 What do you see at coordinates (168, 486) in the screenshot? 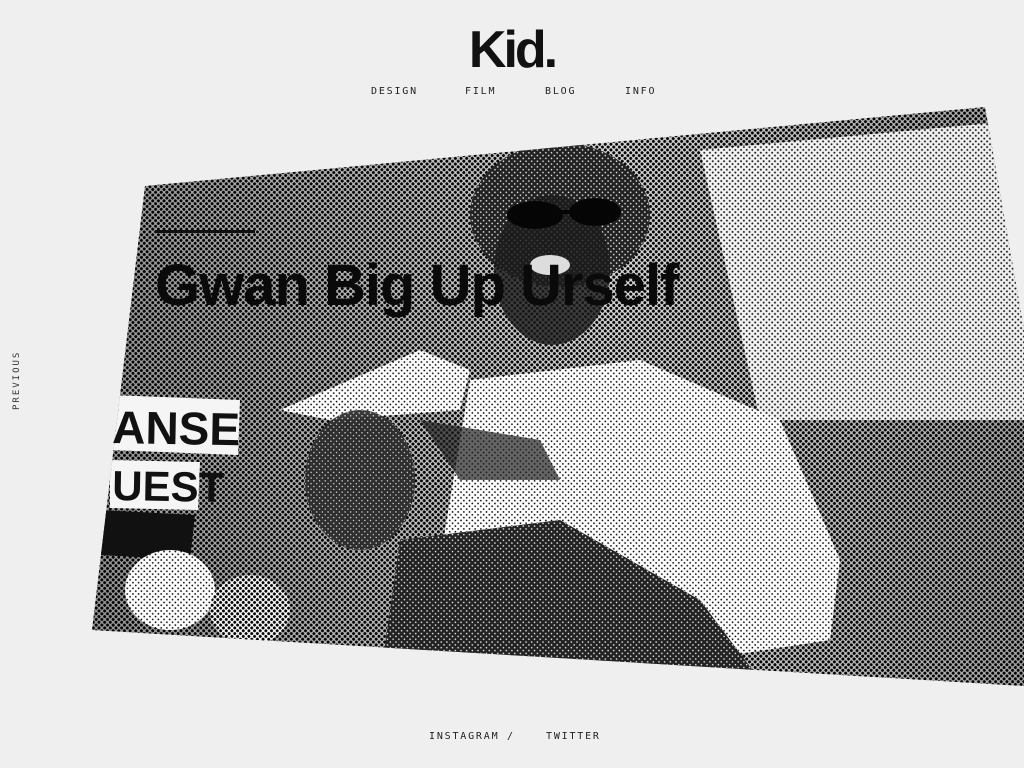
I see `sign-text-bottom: UEST` at bounding box center [168, 486].